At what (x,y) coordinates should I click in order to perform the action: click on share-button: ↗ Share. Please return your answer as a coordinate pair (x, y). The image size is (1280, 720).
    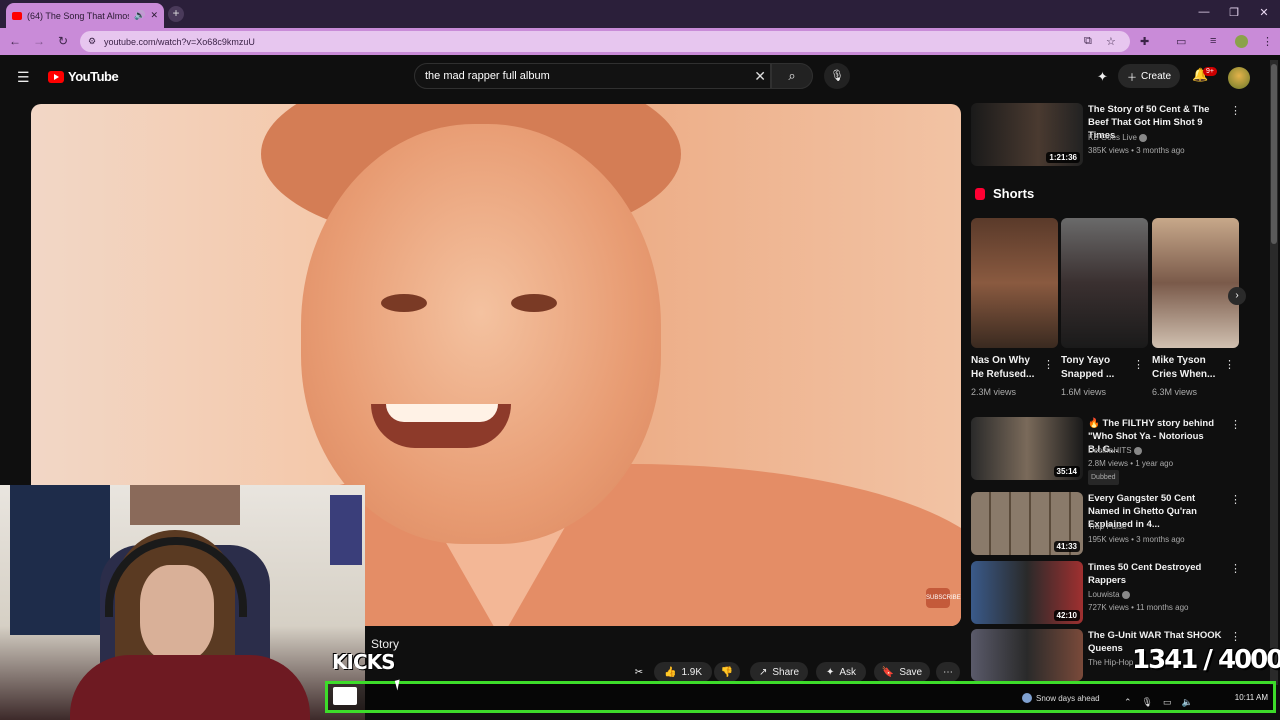
    Looking at the image, I should click on (779, 672).